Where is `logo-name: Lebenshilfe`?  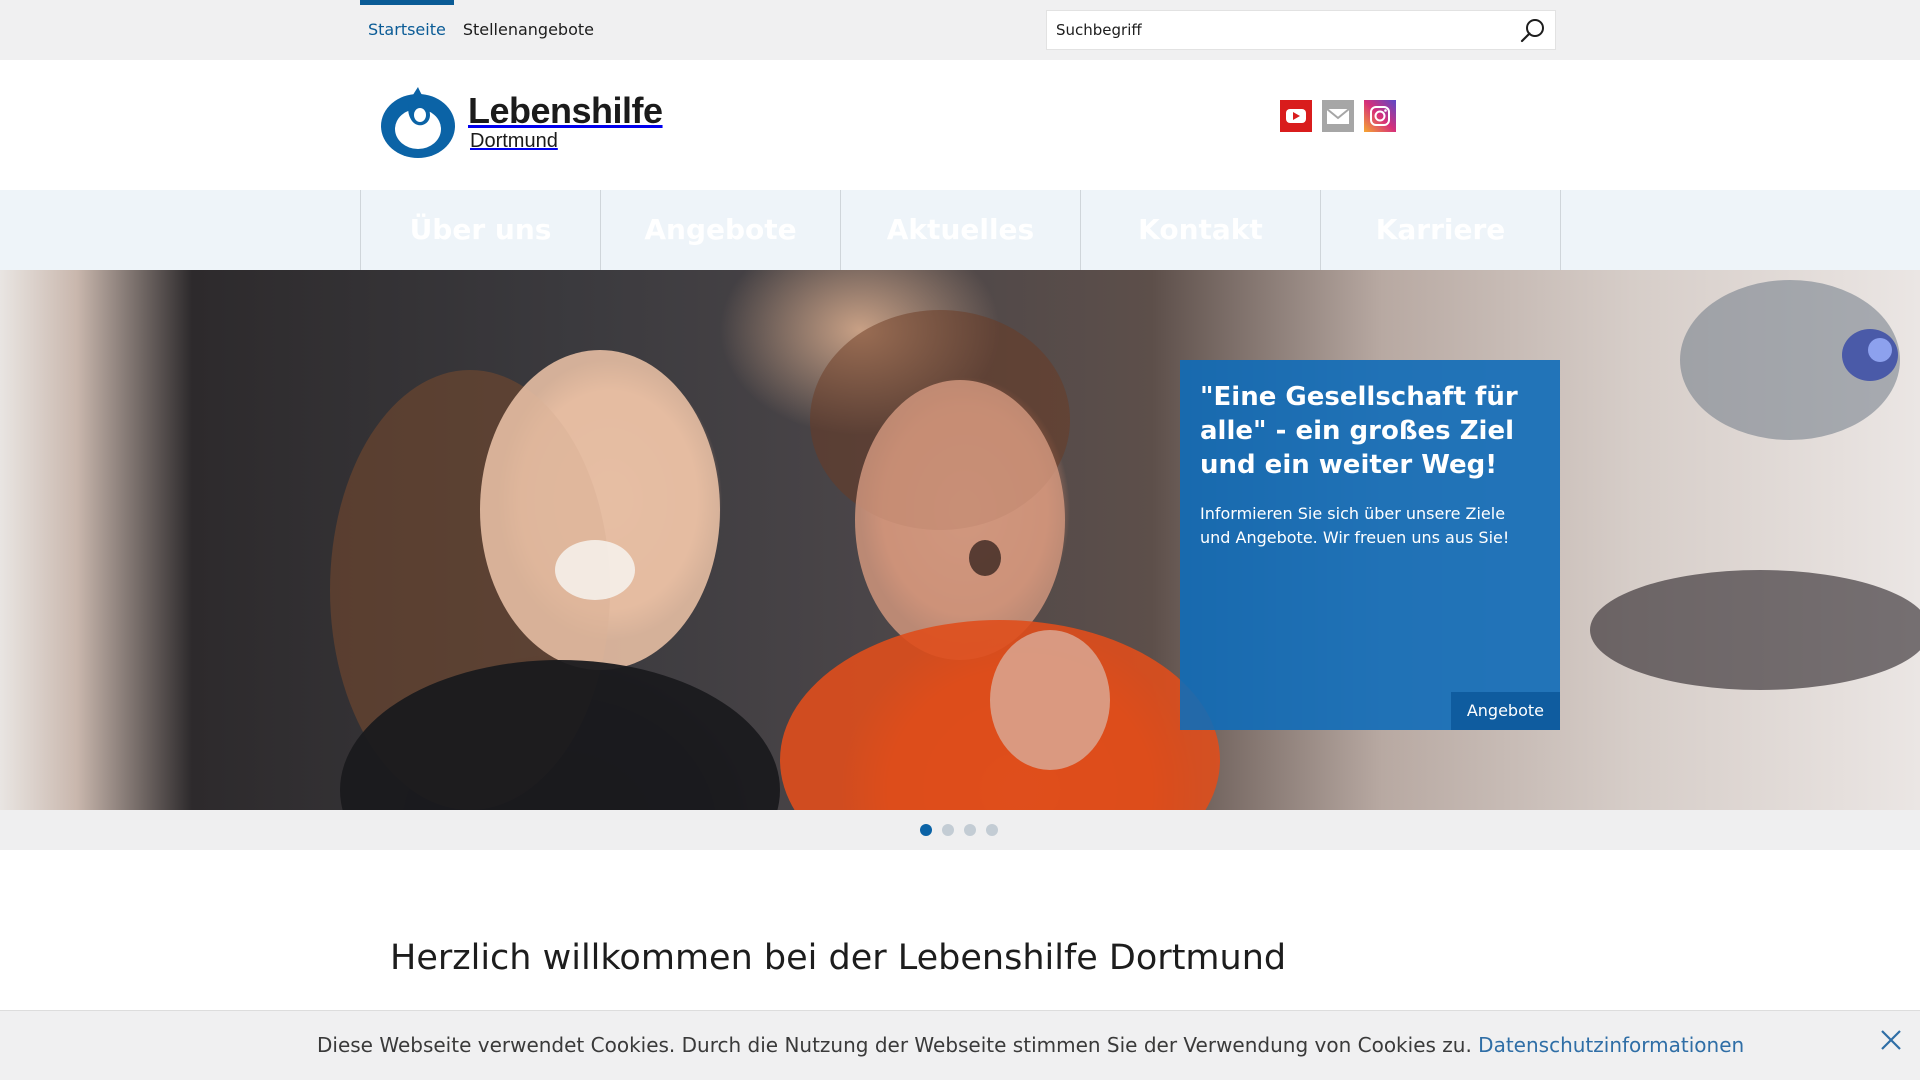 logo-name: Lebenshilfe is located at coordinates (565, 110).